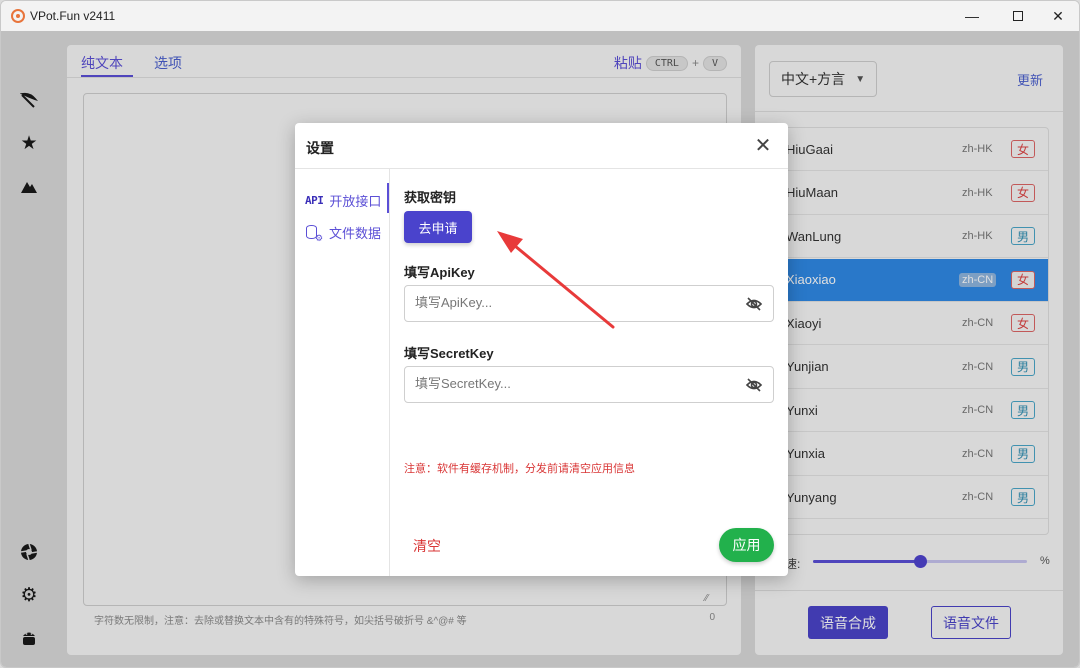  Describe the element at coordinates (314, 233) in the screenshot. I see `database-gear-icon: ⚙` at that location.